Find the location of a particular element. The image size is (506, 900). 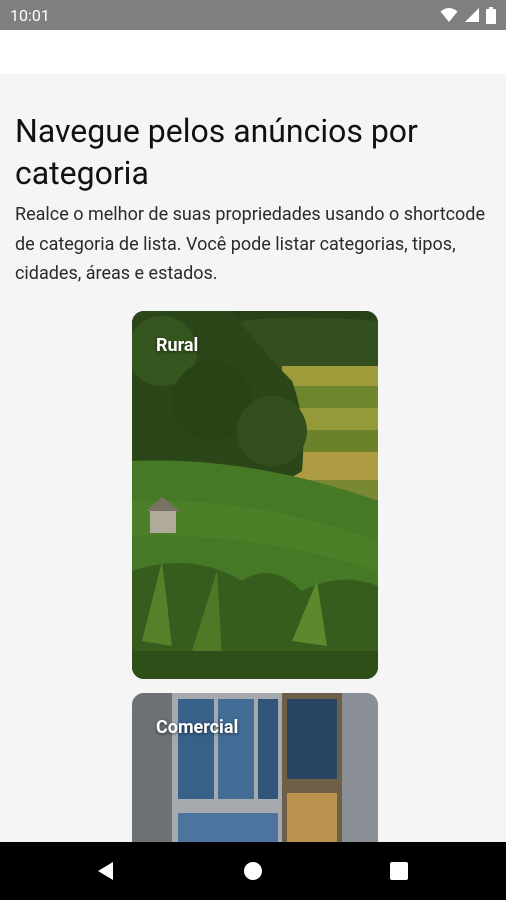

recents-icon is located at coordinates (399, 871).